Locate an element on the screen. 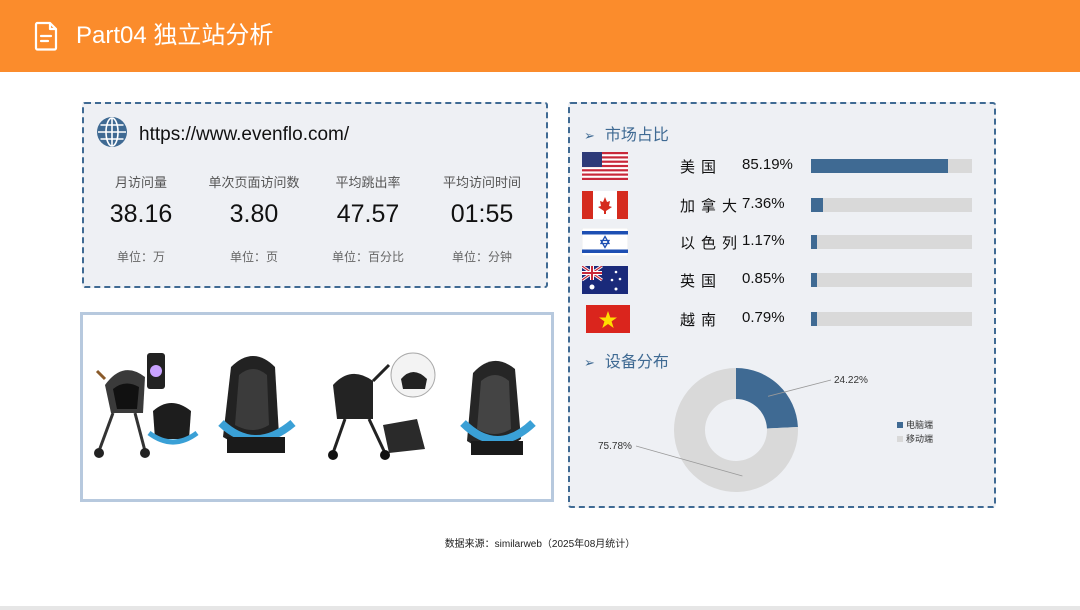 This screenshot has width=1080, height=610. usa-flag-icon is located at coordinates (605, 166).